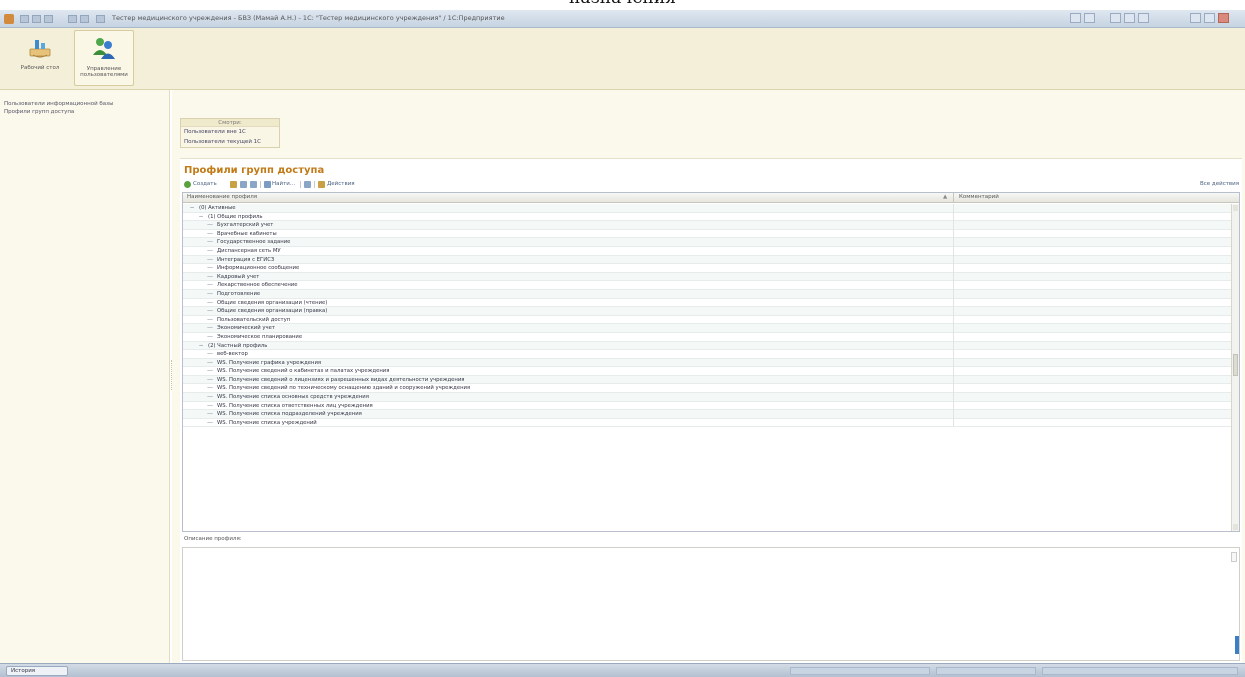  What do you see at coordinates (707, 251) in the screenshot?
I see `table-row: — Диспансерная сеть МУ` at bounding box center [707, 251].